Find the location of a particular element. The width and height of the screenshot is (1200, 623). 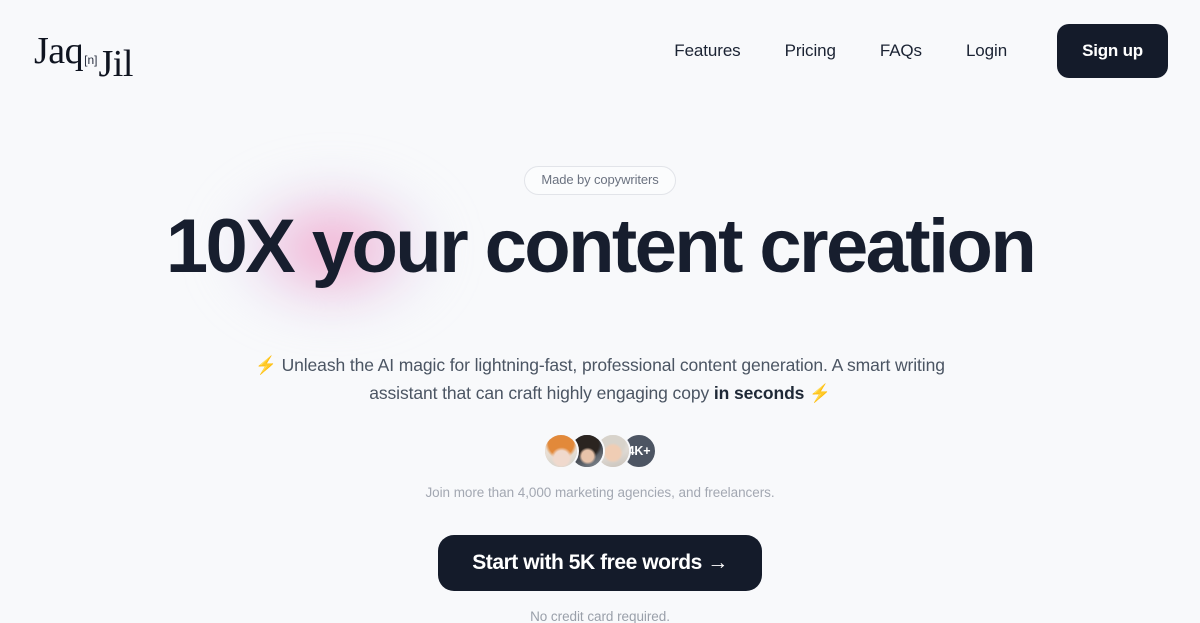

badge-row: Made by copywriters is located at coordinates (600, 180).